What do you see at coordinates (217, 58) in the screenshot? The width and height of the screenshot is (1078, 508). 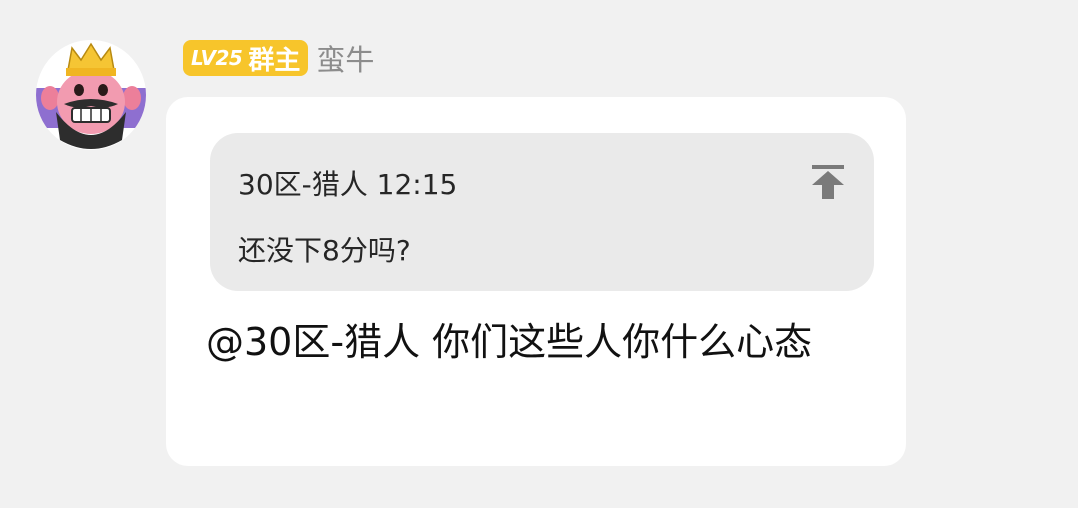 I see `level-badge: LV25` at bounding box center [217, 58].